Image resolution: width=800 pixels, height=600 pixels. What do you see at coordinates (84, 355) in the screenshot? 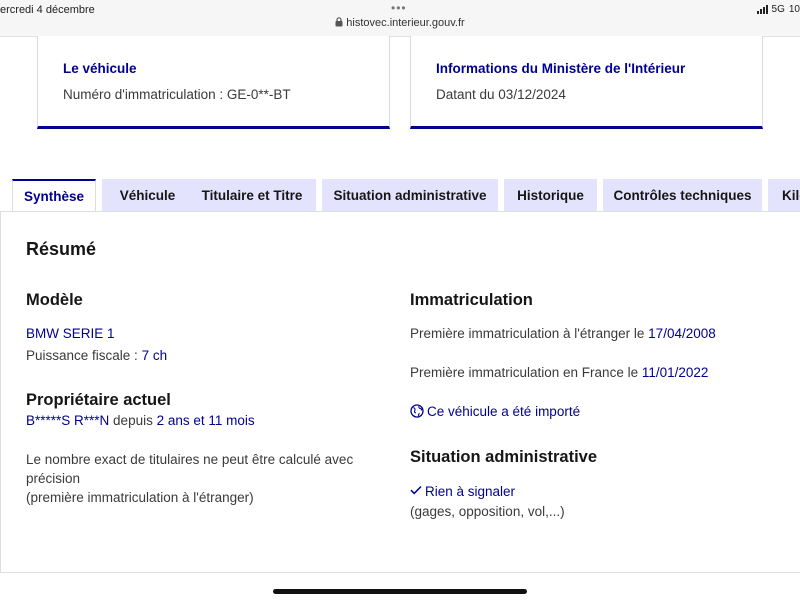
I see `fiscal-power-label: Puissance fiscale :` at bounding box center [84, 355].